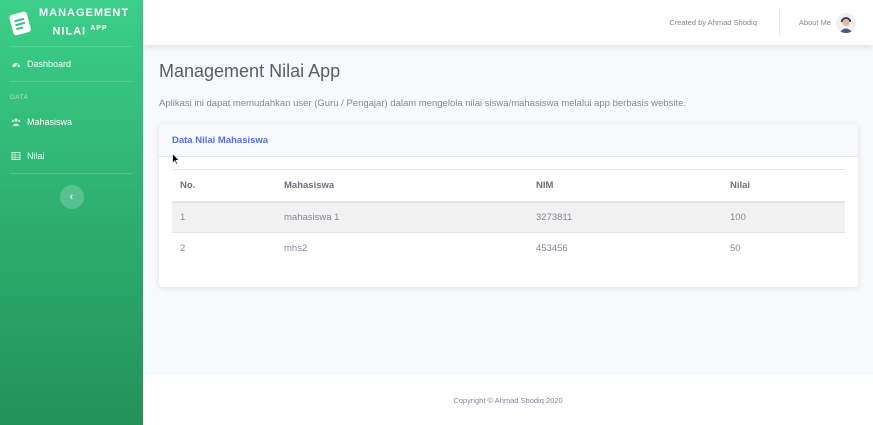  What do you see at coordinates (402, 186) in the screenshot?
I see `column-header-mahasiswa: Mahasiswa` at bounding box center [402, 186].